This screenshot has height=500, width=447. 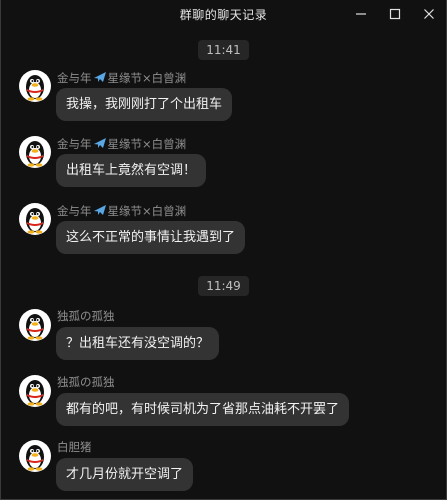 I want to click on minimize-icon, so click(x=361, y=14).